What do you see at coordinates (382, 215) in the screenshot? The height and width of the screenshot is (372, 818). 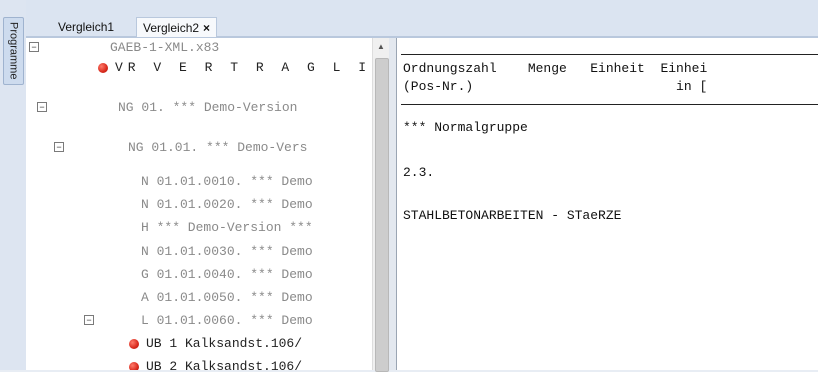 I see `scrollbar-thumb` at bounding box center [382, 215].